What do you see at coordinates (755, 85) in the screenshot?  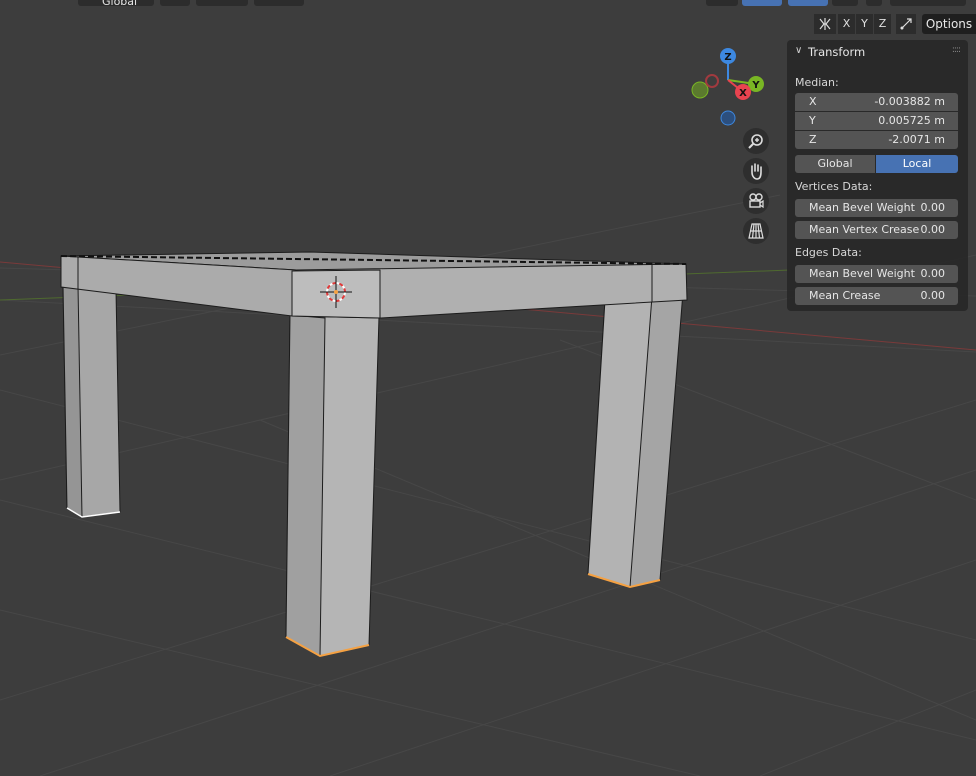 I see `gizmo-y-label: Y` at bounding box center [755, 85].